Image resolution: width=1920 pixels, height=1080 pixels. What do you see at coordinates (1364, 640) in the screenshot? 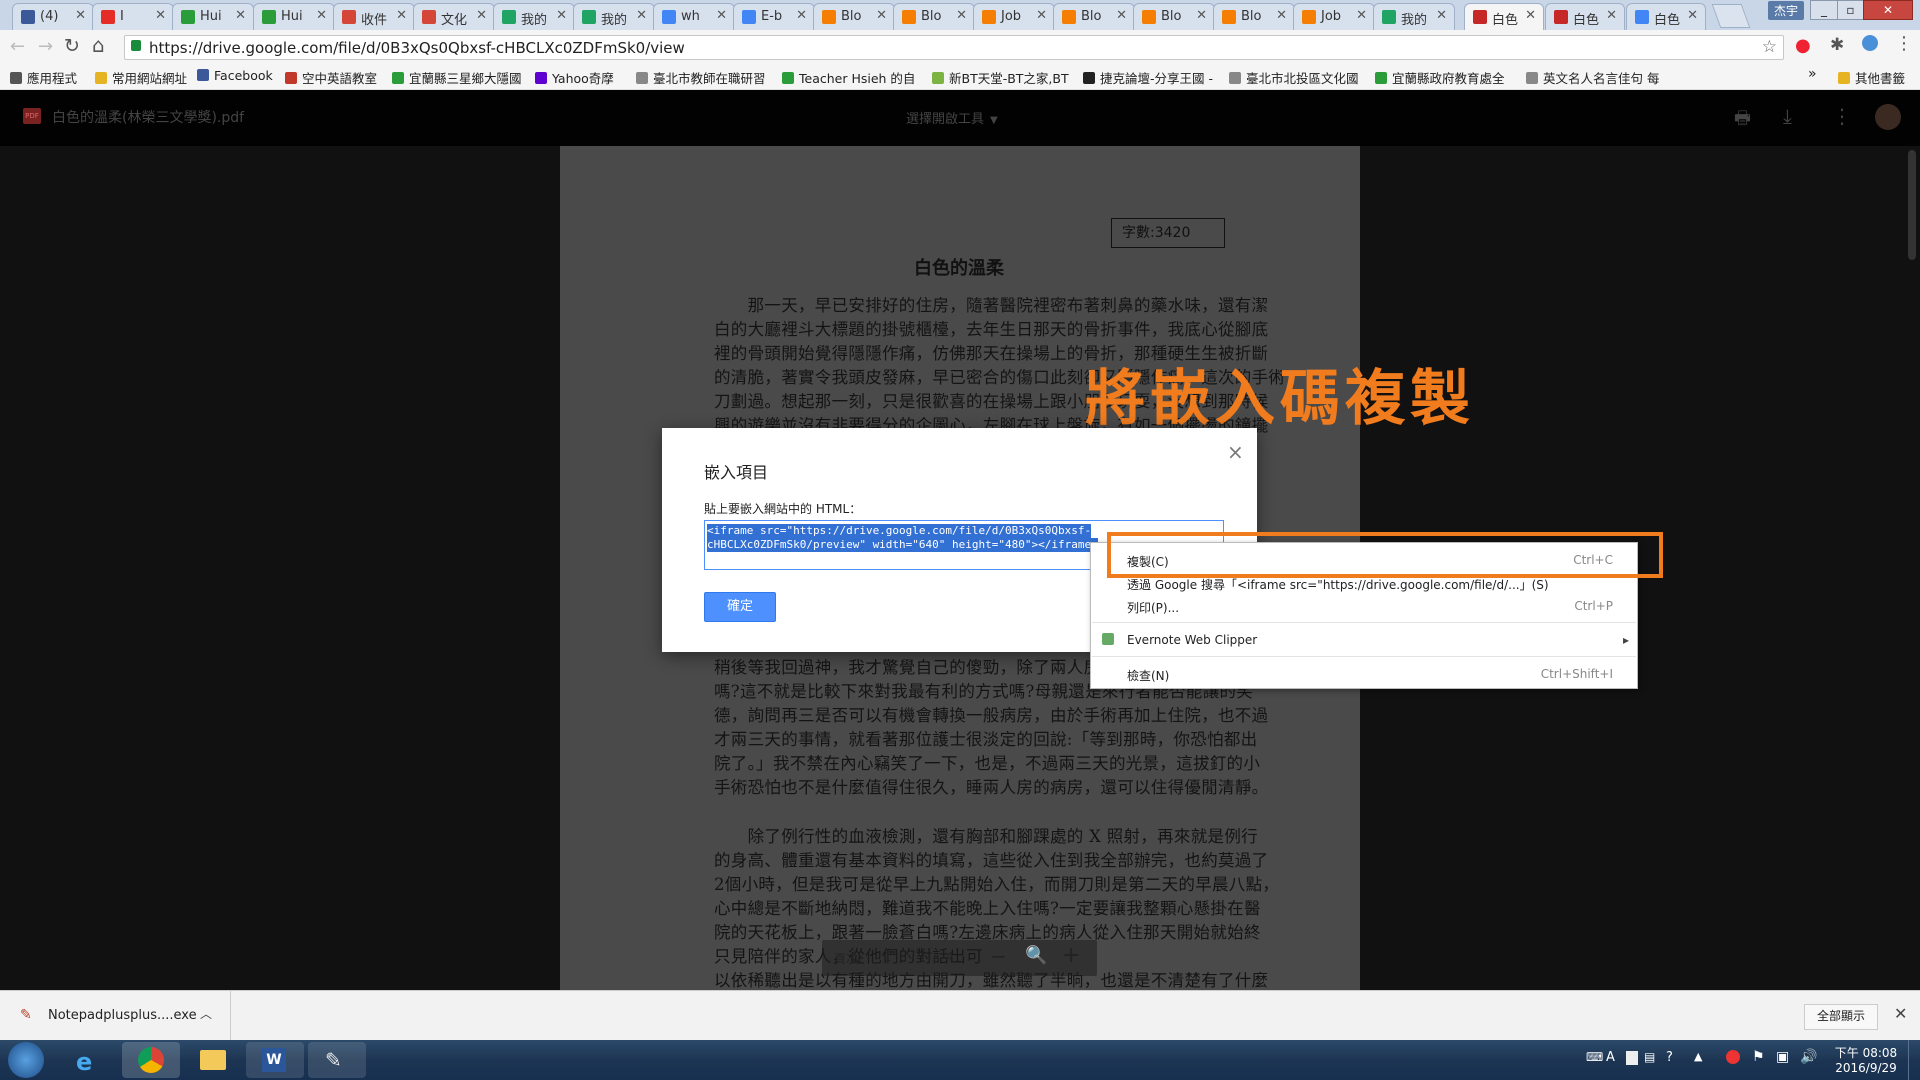
I see `menu-item-evernote: Evernote Web Clipper ▸` at bounding box center [1364, 640].